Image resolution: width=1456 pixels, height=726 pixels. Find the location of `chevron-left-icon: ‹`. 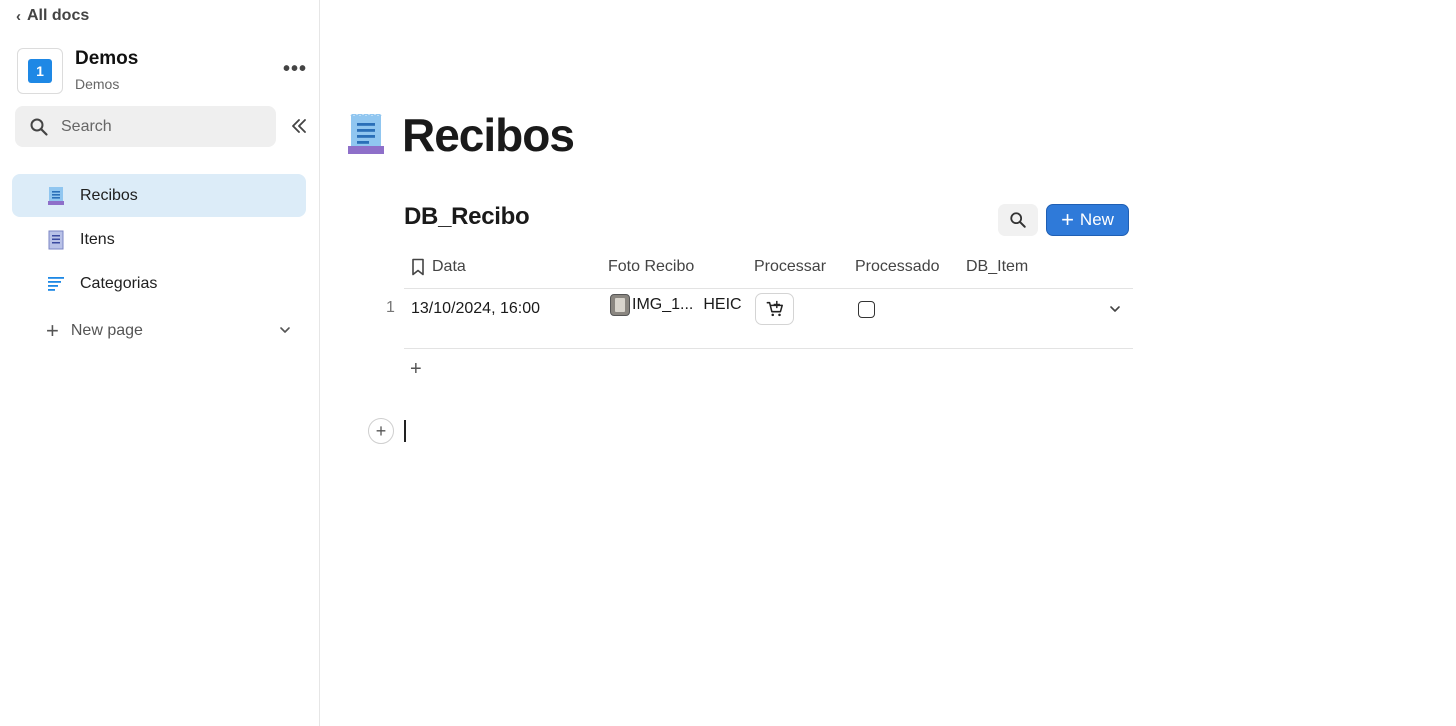

chevron-left-icon: ‹ is located at coordinates (18, 16).